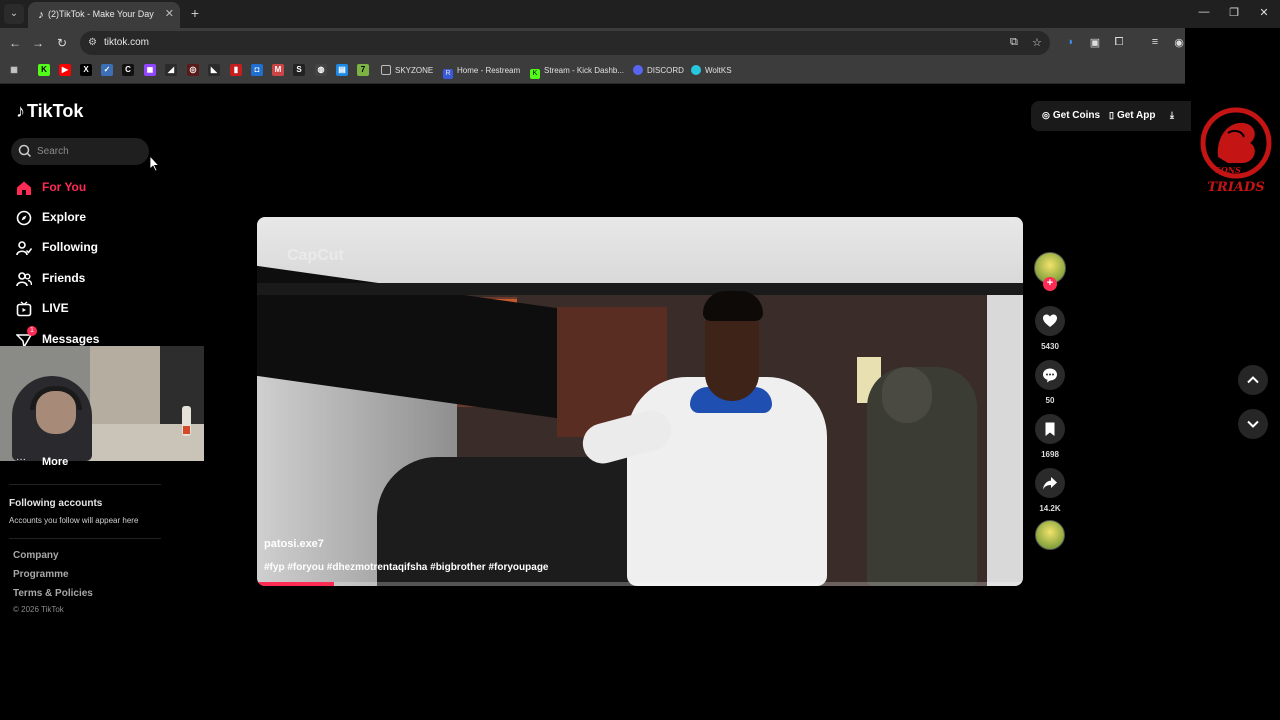 The image size is (1280, 720). I want to click on bookmark-woltks: WoltKS, so click(711, 71).